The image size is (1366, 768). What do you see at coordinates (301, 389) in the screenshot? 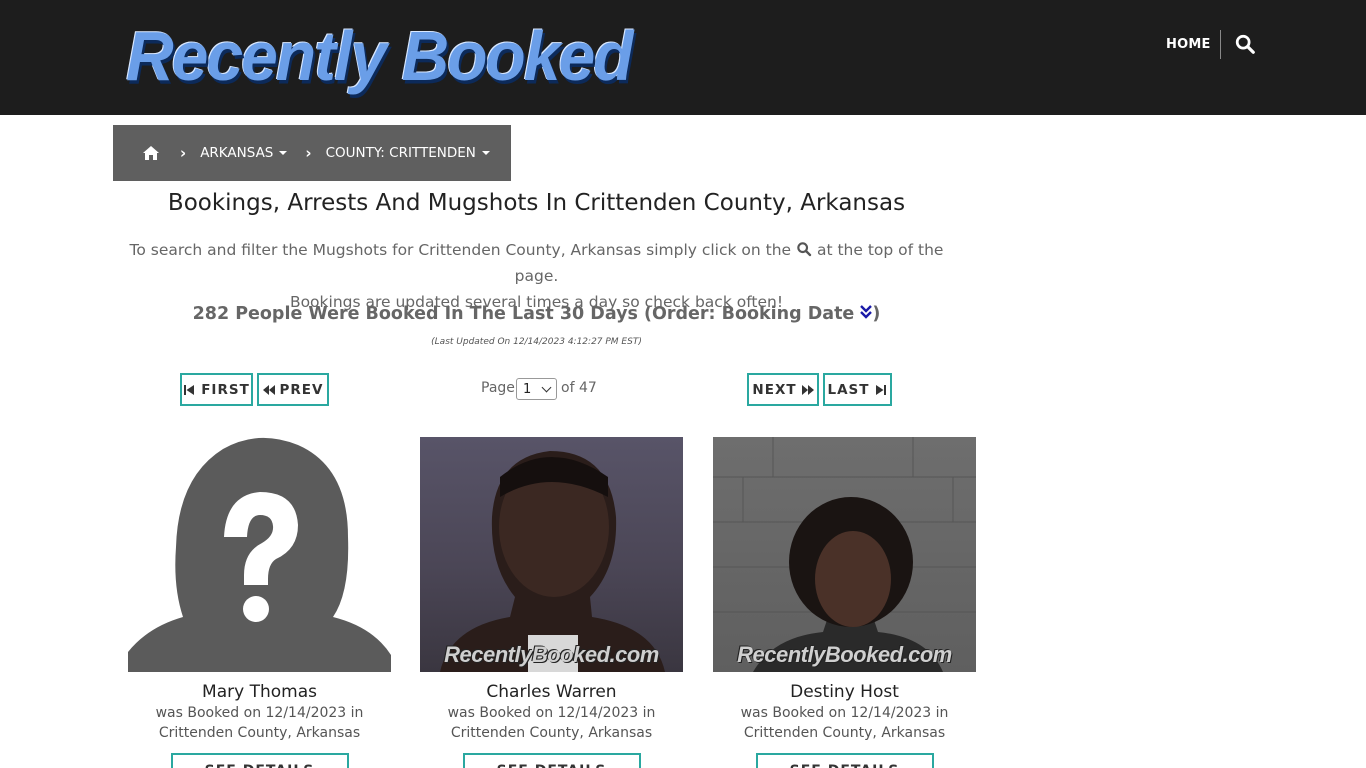
I see `prev-page-label: PREV` at bounding box center [301, 389].